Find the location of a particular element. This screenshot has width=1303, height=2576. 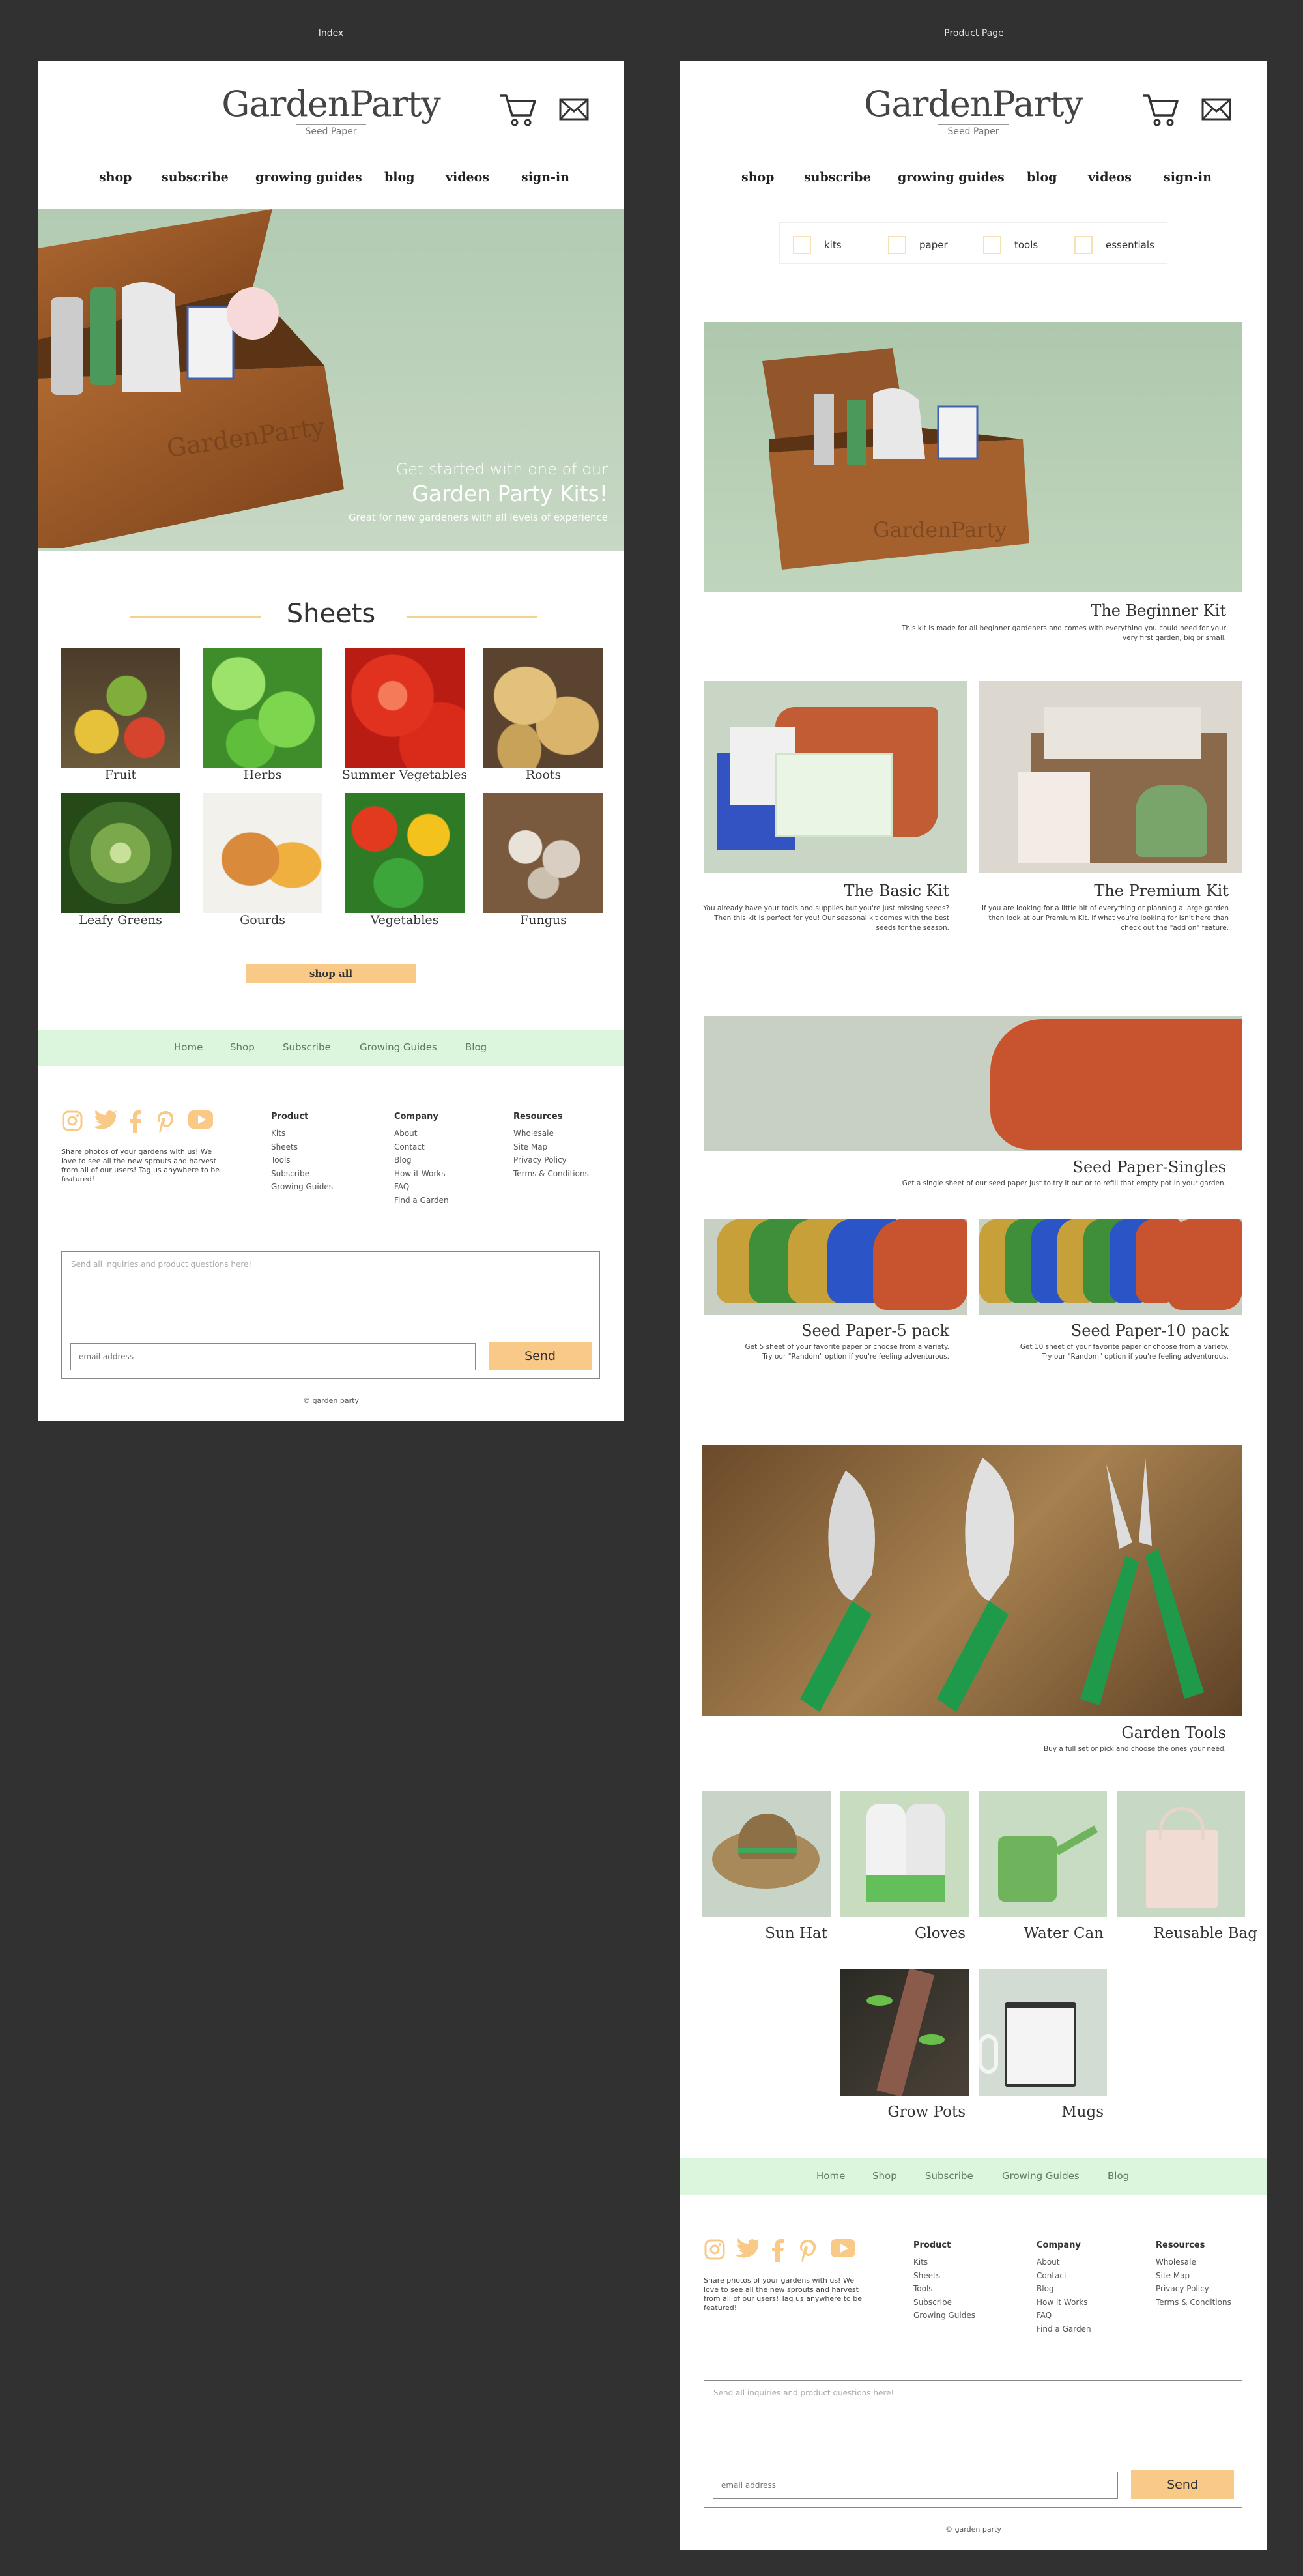

category-tile-gourds is located at coordinates (262, 853).